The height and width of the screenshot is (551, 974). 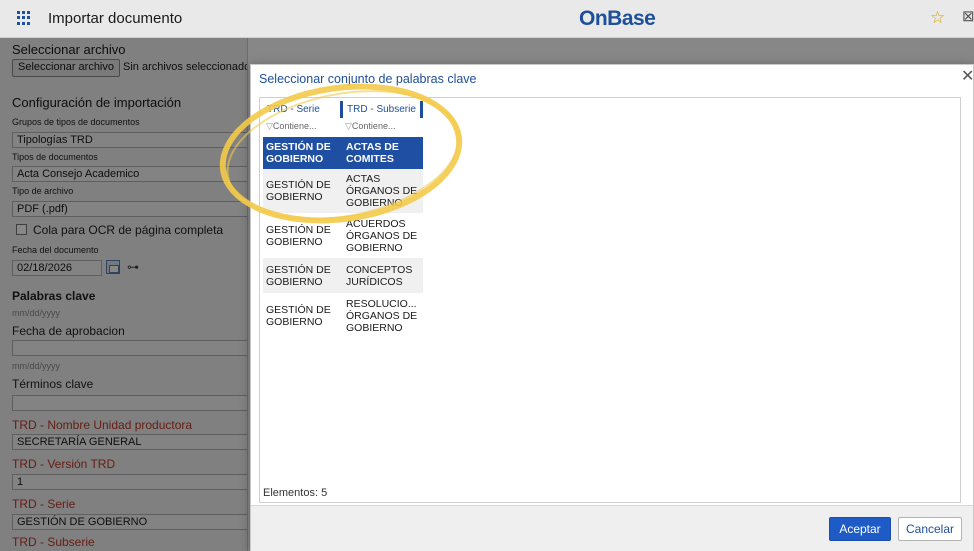 What do you see at coordinates (381, 109) in the screenshot?
I see `column-header-subserie: TRD - Subserie` at bounding box center [381, 109].